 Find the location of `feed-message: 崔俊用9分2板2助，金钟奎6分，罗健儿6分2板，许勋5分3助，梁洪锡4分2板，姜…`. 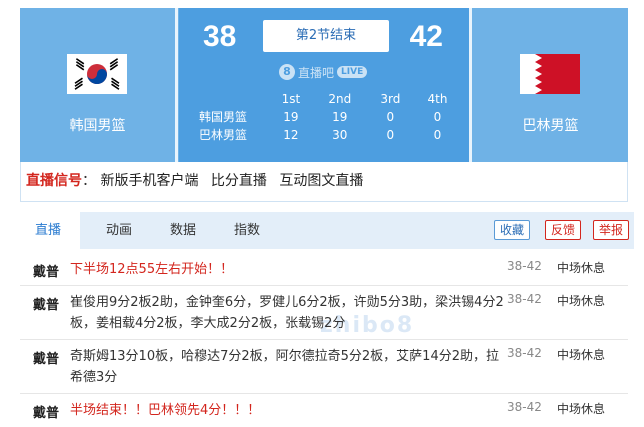

feed-message: 崔俊用9分2板2助，金钟奎6分，罗健儿6分2板，许勋5分3助，梁洪锡4分2板，姜… is located at coordinates (287, 313).